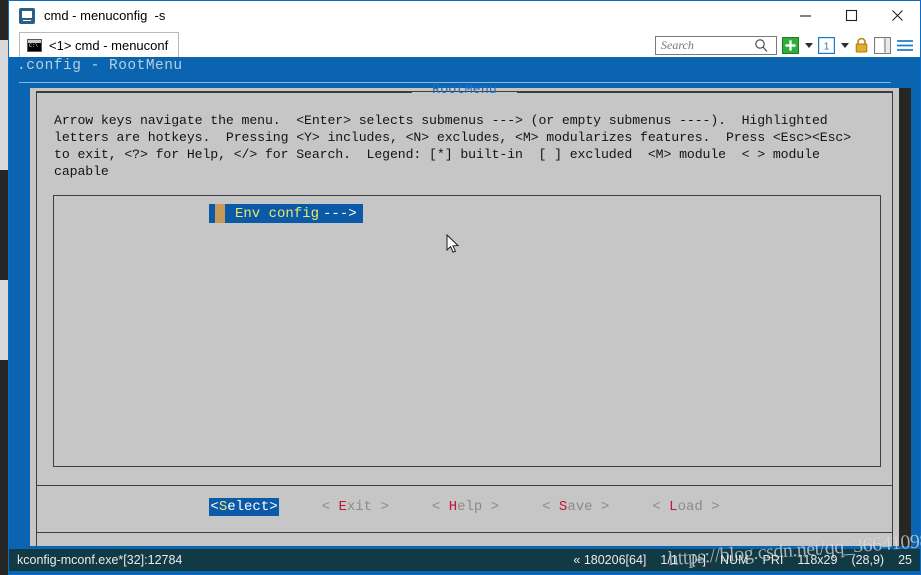 The width and height of the screenshot is (921, 575). Describe the element at coordinates (223, 507) in the screenshot. I see `select-button-hotkey: S` at that location.